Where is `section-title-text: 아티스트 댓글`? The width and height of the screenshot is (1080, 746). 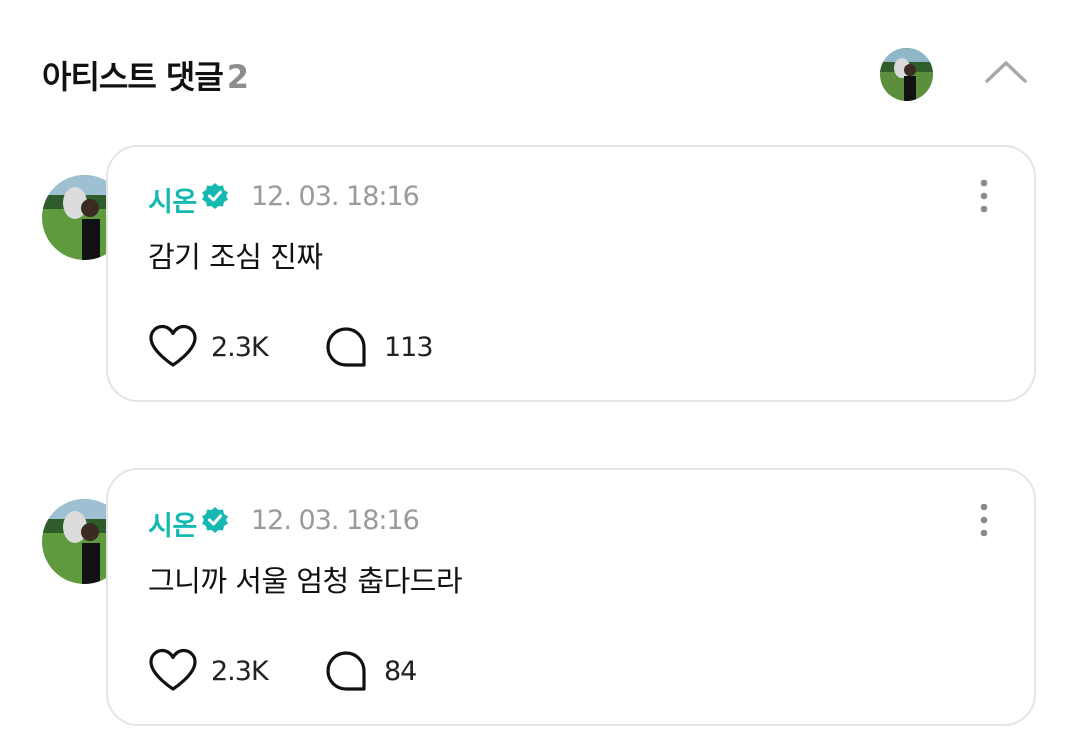
section-title-text: 아티스트 댓글 is located at coordinates (133, 77).